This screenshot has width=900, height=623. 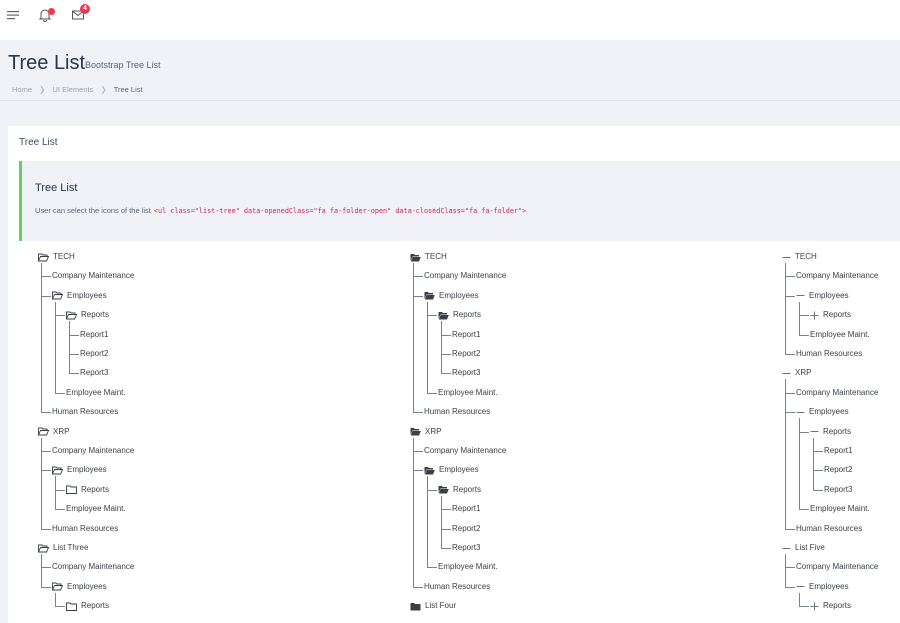 I want to click on tree-node-list-five: List Five, so click(x=803, y=548).